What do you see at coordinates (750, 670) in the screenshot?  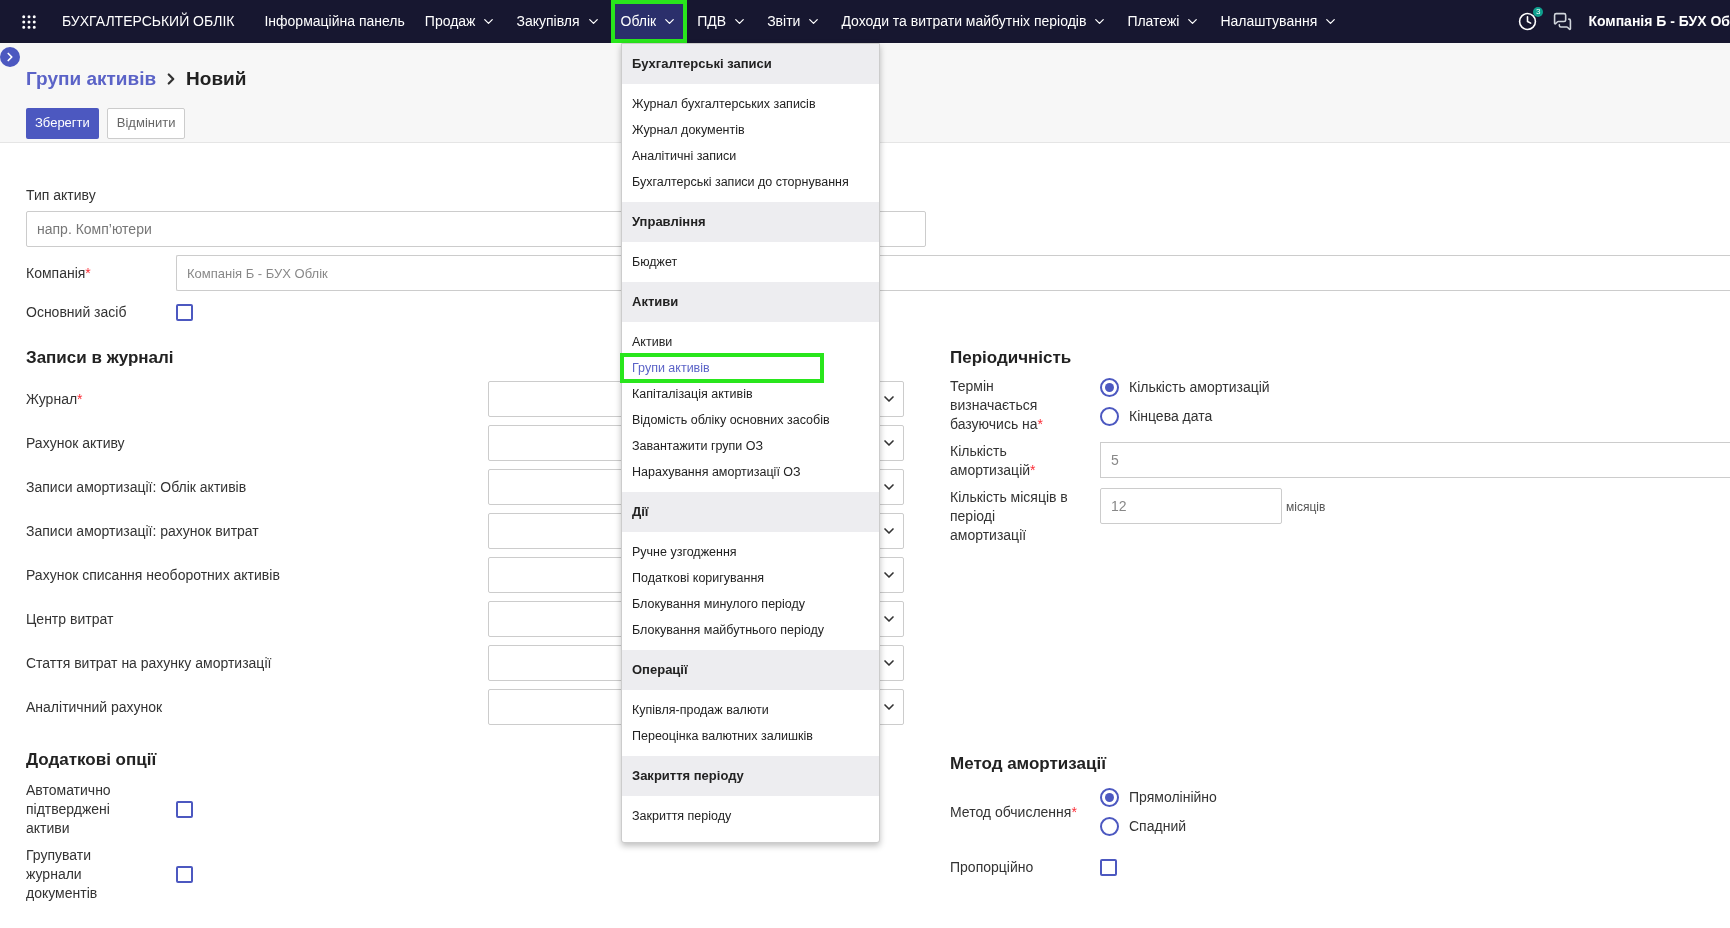 I see `menu-section-header: Операції` at bounding box center [750, 670].